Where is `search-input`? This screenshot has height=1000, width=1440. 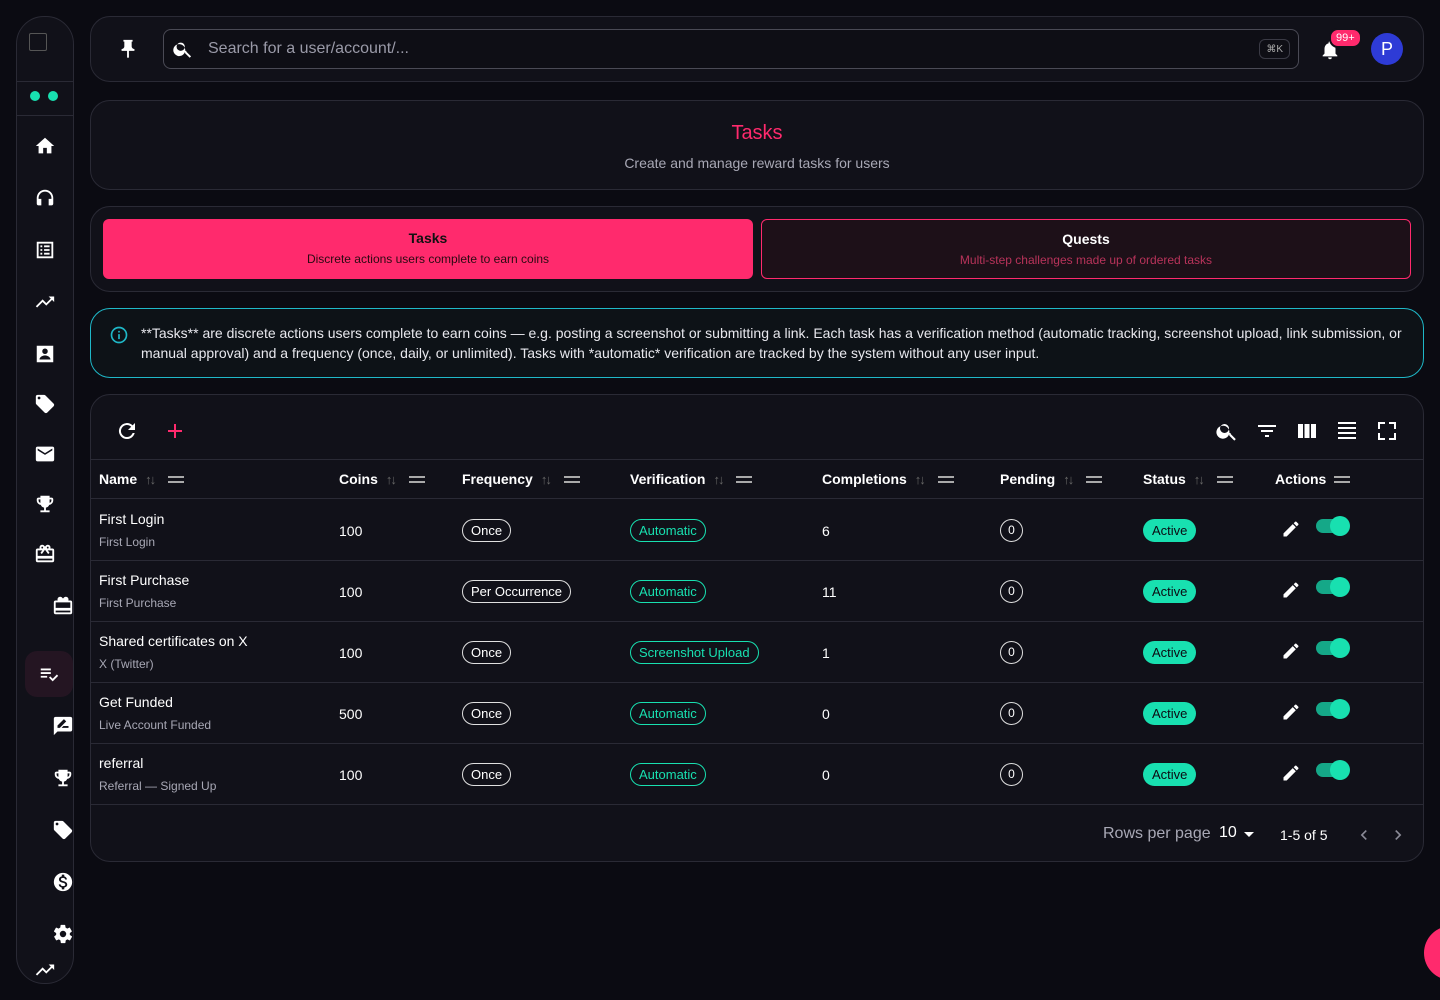 search-input is located at coordinates (723, 49).